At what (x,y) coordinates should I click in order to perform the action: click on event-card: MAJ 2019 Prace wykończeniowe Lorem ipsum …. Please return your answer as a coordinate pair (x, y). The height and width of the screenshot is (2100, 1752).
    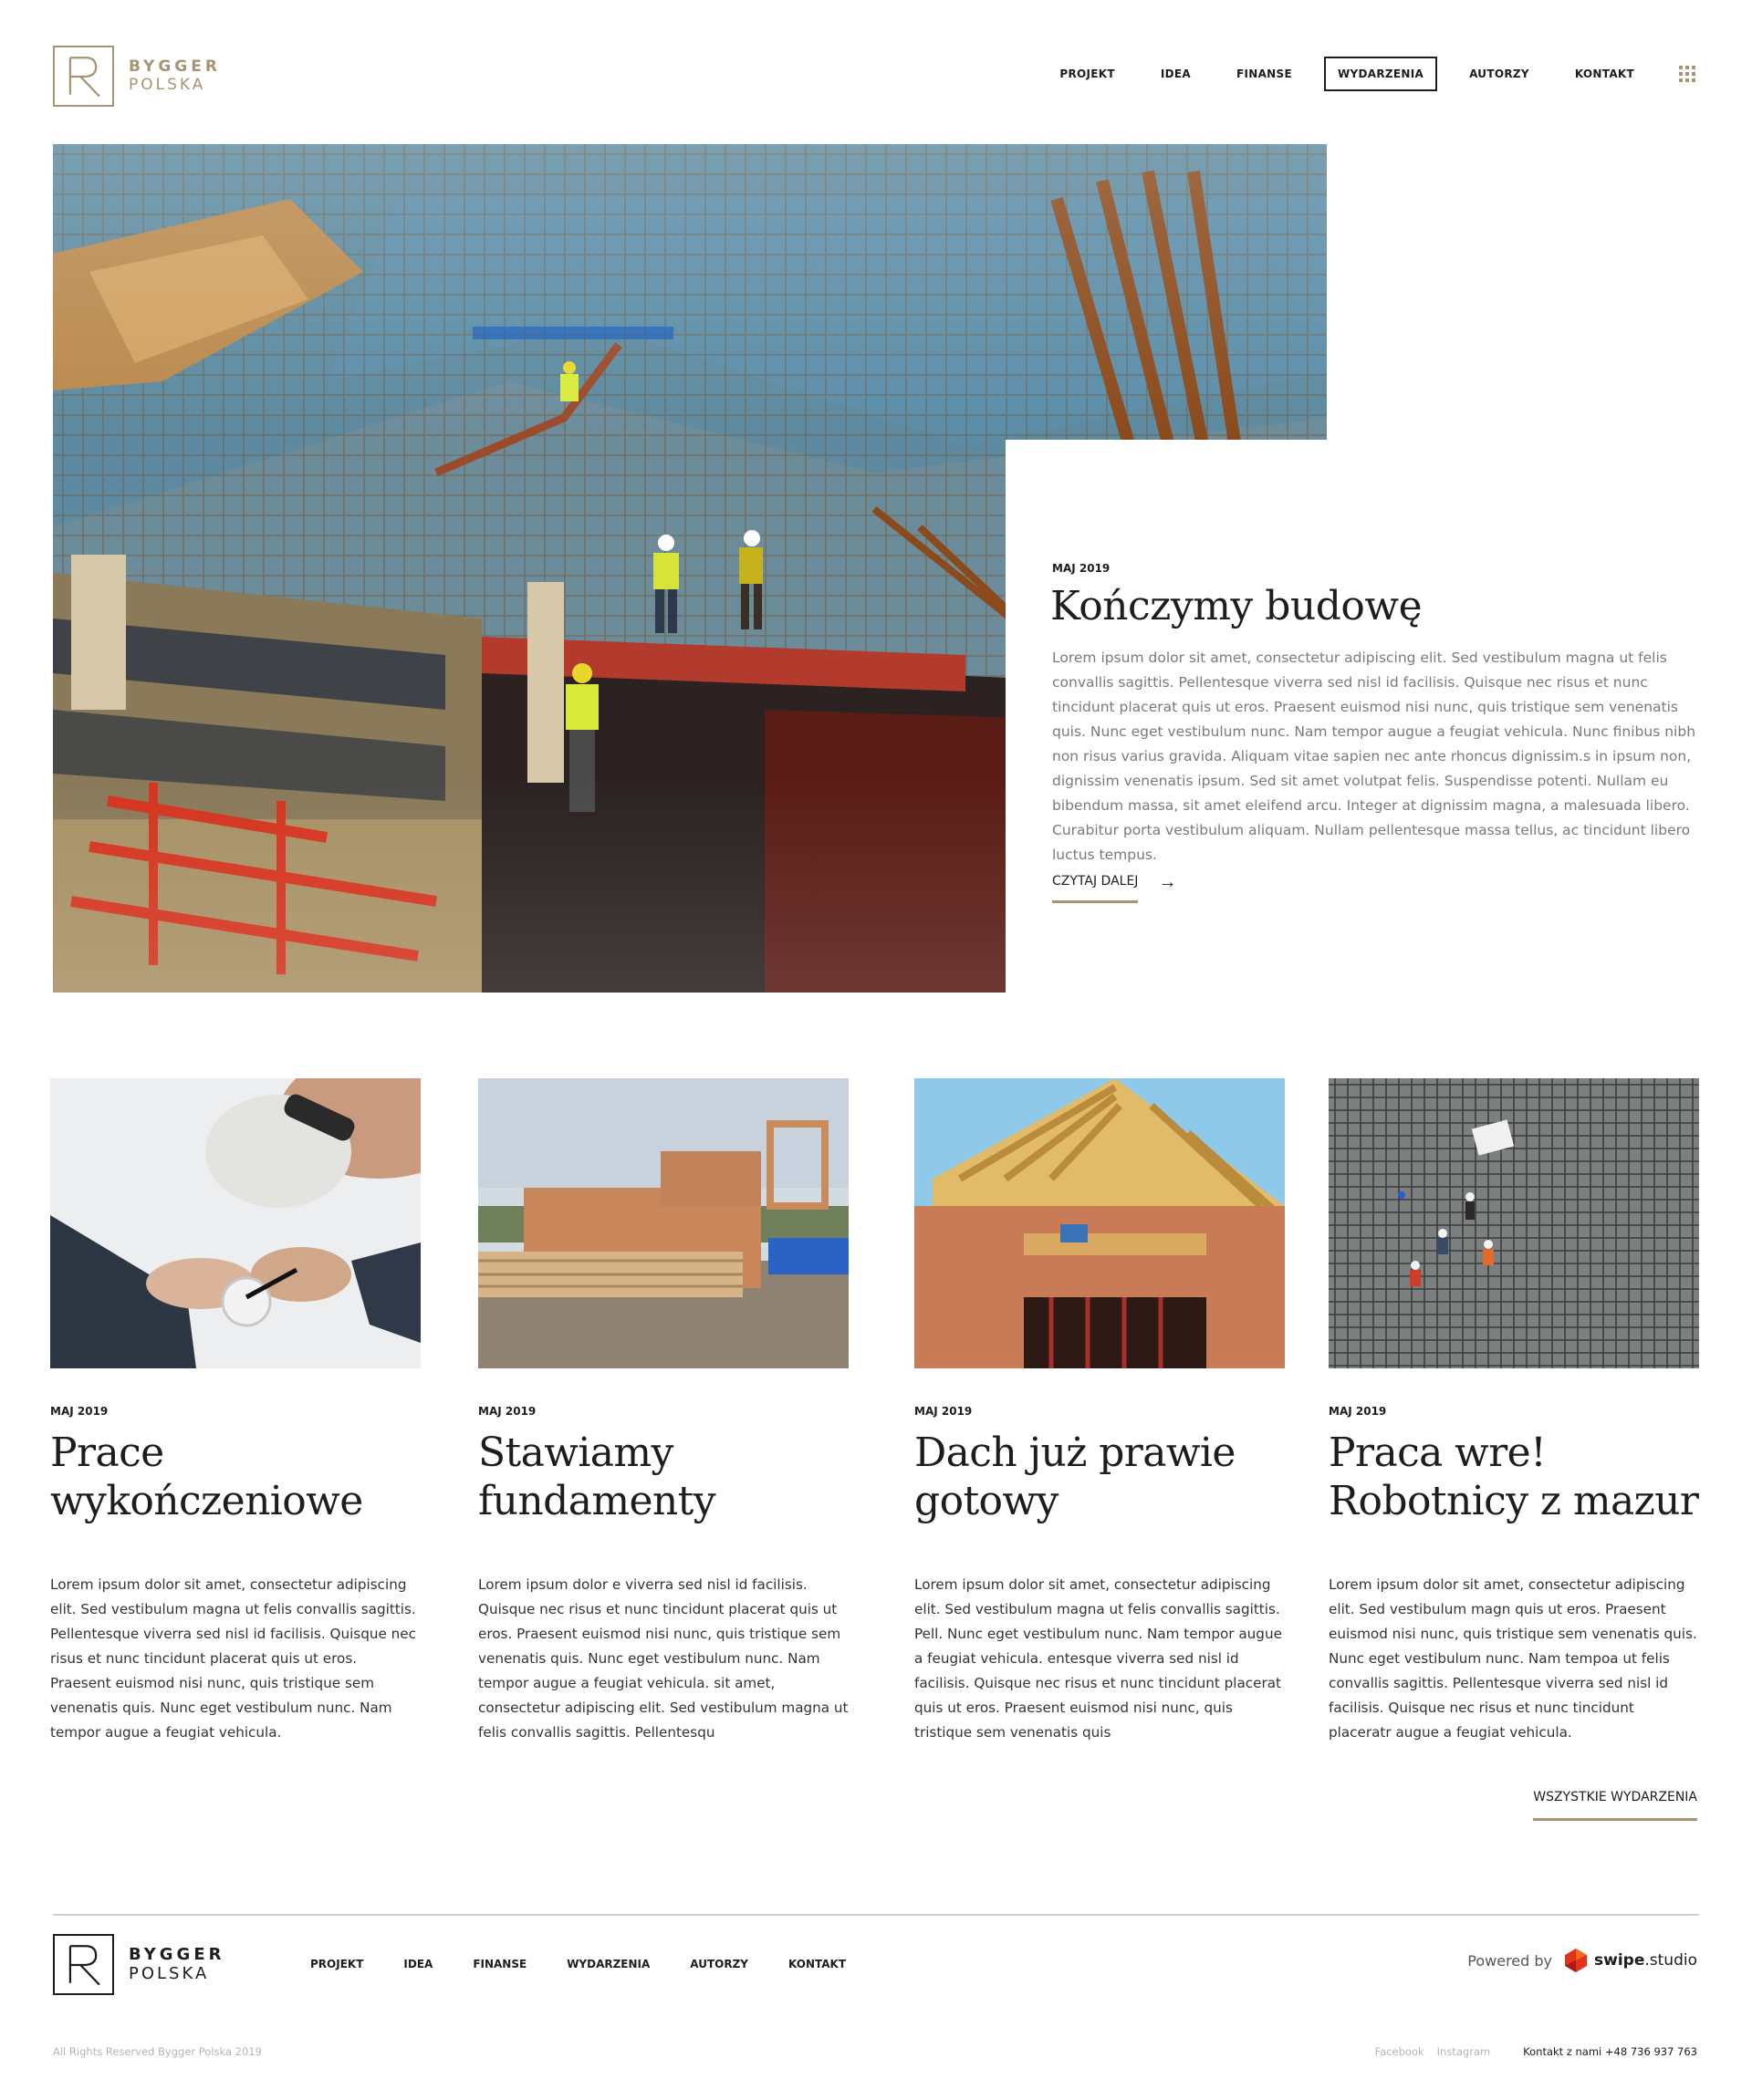
    Looking at the image, I should click on (235, 1411).